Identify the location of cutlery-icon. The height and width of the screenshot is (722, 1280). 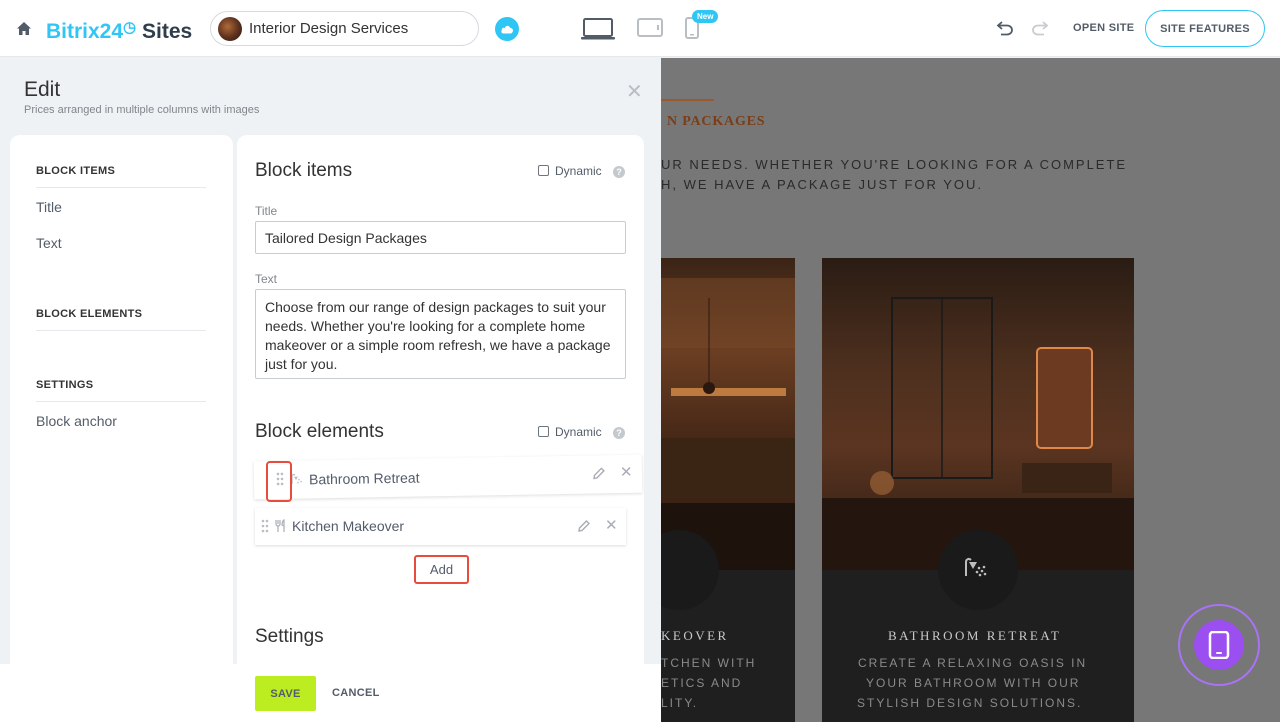
(280, 525).